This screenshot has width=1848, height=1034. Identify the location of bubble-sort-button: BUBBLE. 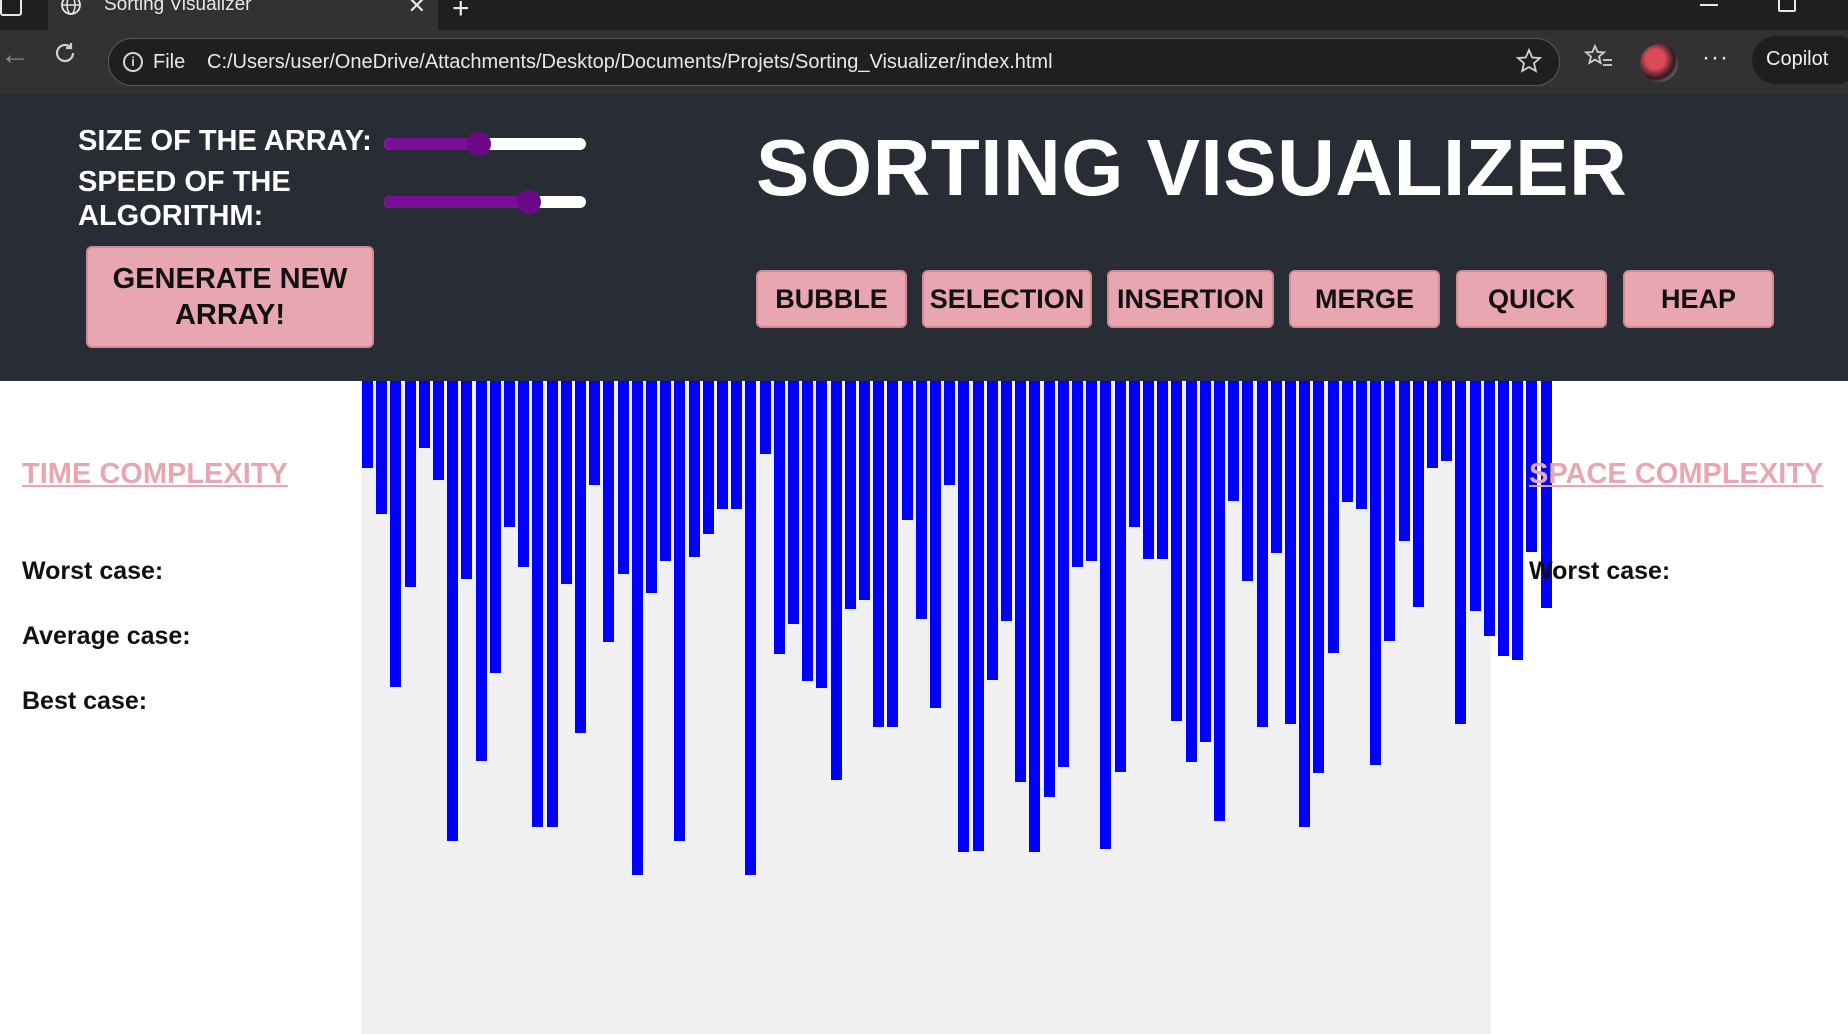
(831, 299).